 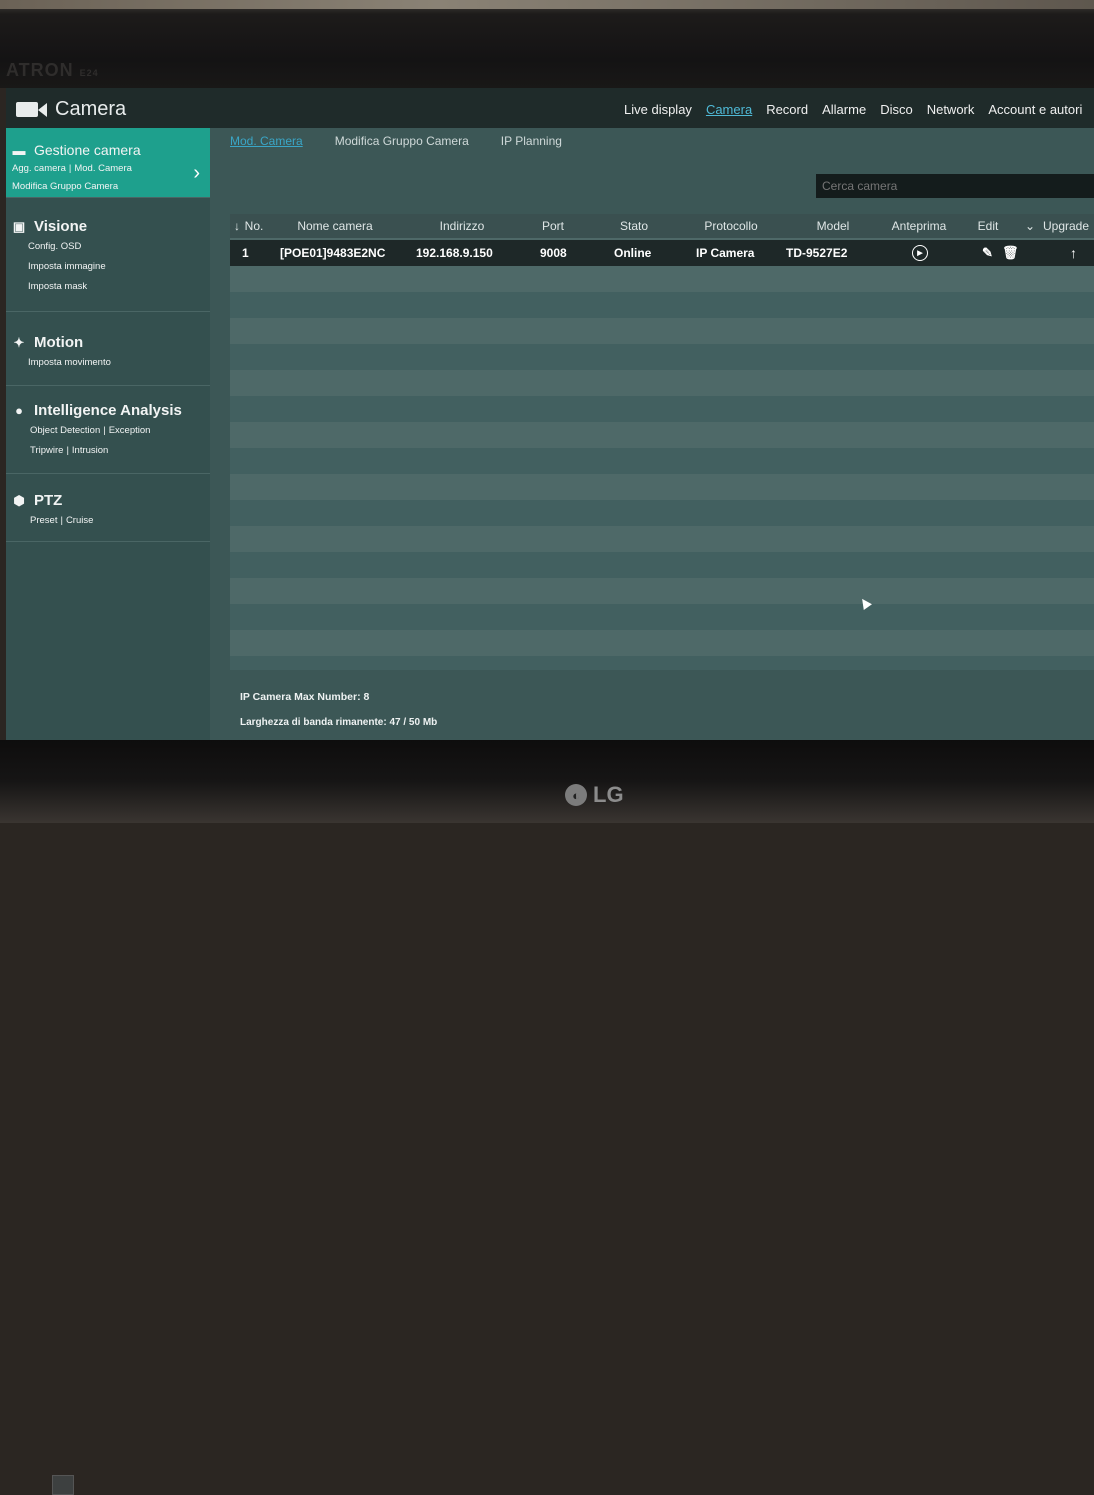 What do you see at coordinates (19, 500) in the screenshot?
I see `ptz-icon: ⬢` at bounding box center [19, 500].